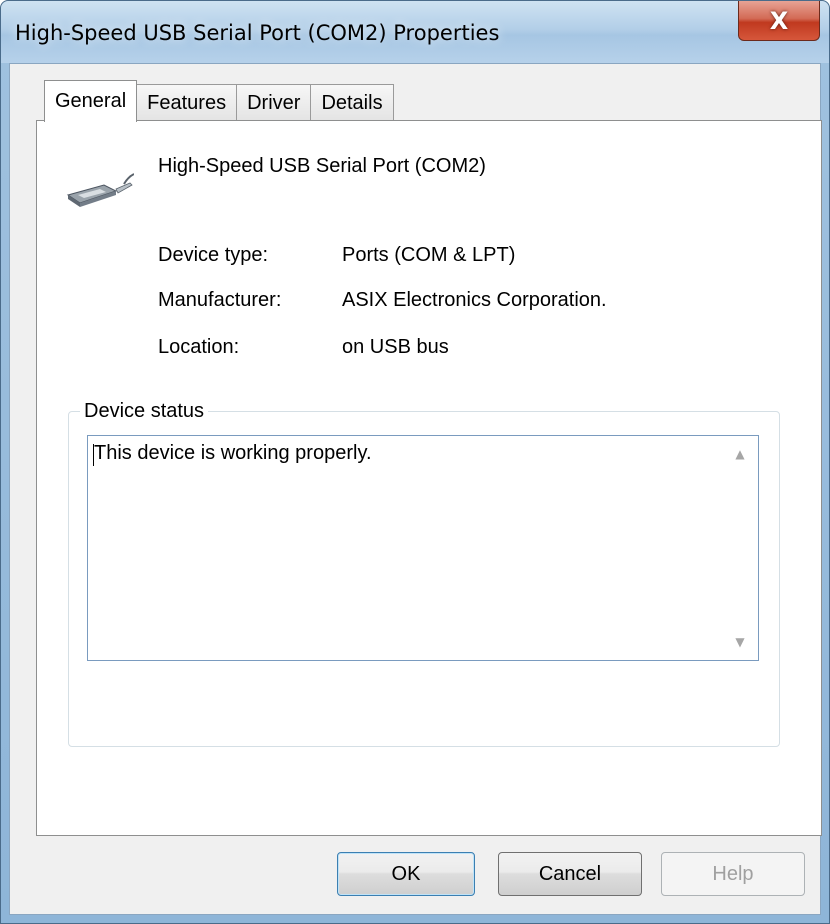 The height and width of the screenshot is (924, 830). What do you see at coordinates (274, 103) in the screenshot?
I see `tab-driver: Driver` at bounding box center [274, 103].